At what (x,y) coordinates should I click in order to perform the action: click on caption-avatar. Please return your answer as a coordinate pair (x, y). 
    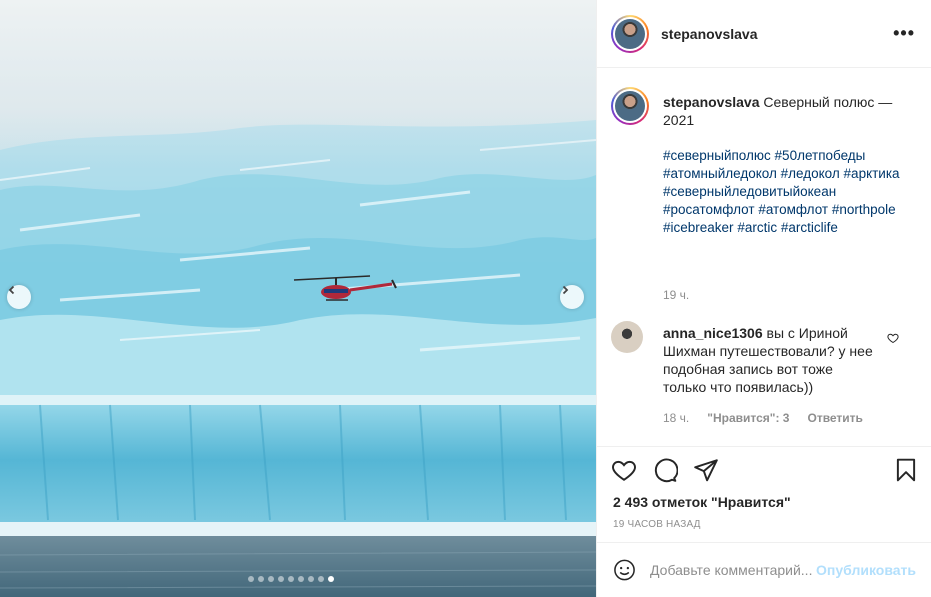
    Looking at the image, I should click on (630, 106).